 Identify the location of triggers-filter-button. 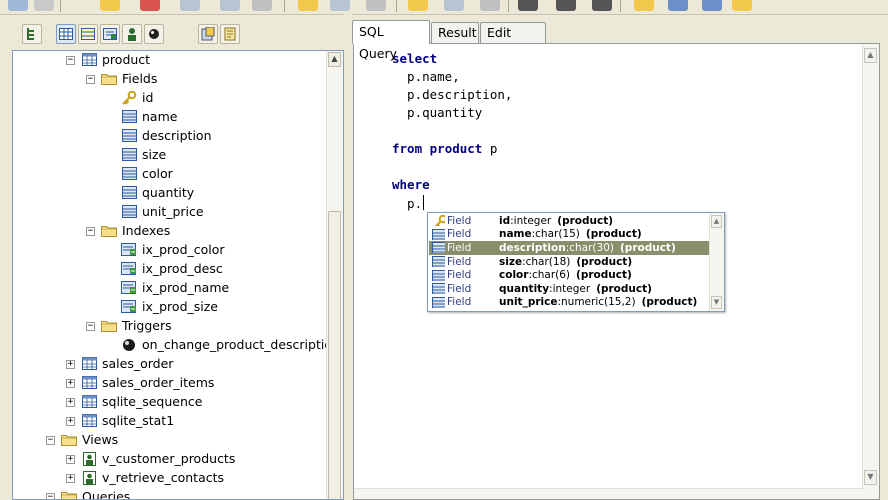
(154, 34).